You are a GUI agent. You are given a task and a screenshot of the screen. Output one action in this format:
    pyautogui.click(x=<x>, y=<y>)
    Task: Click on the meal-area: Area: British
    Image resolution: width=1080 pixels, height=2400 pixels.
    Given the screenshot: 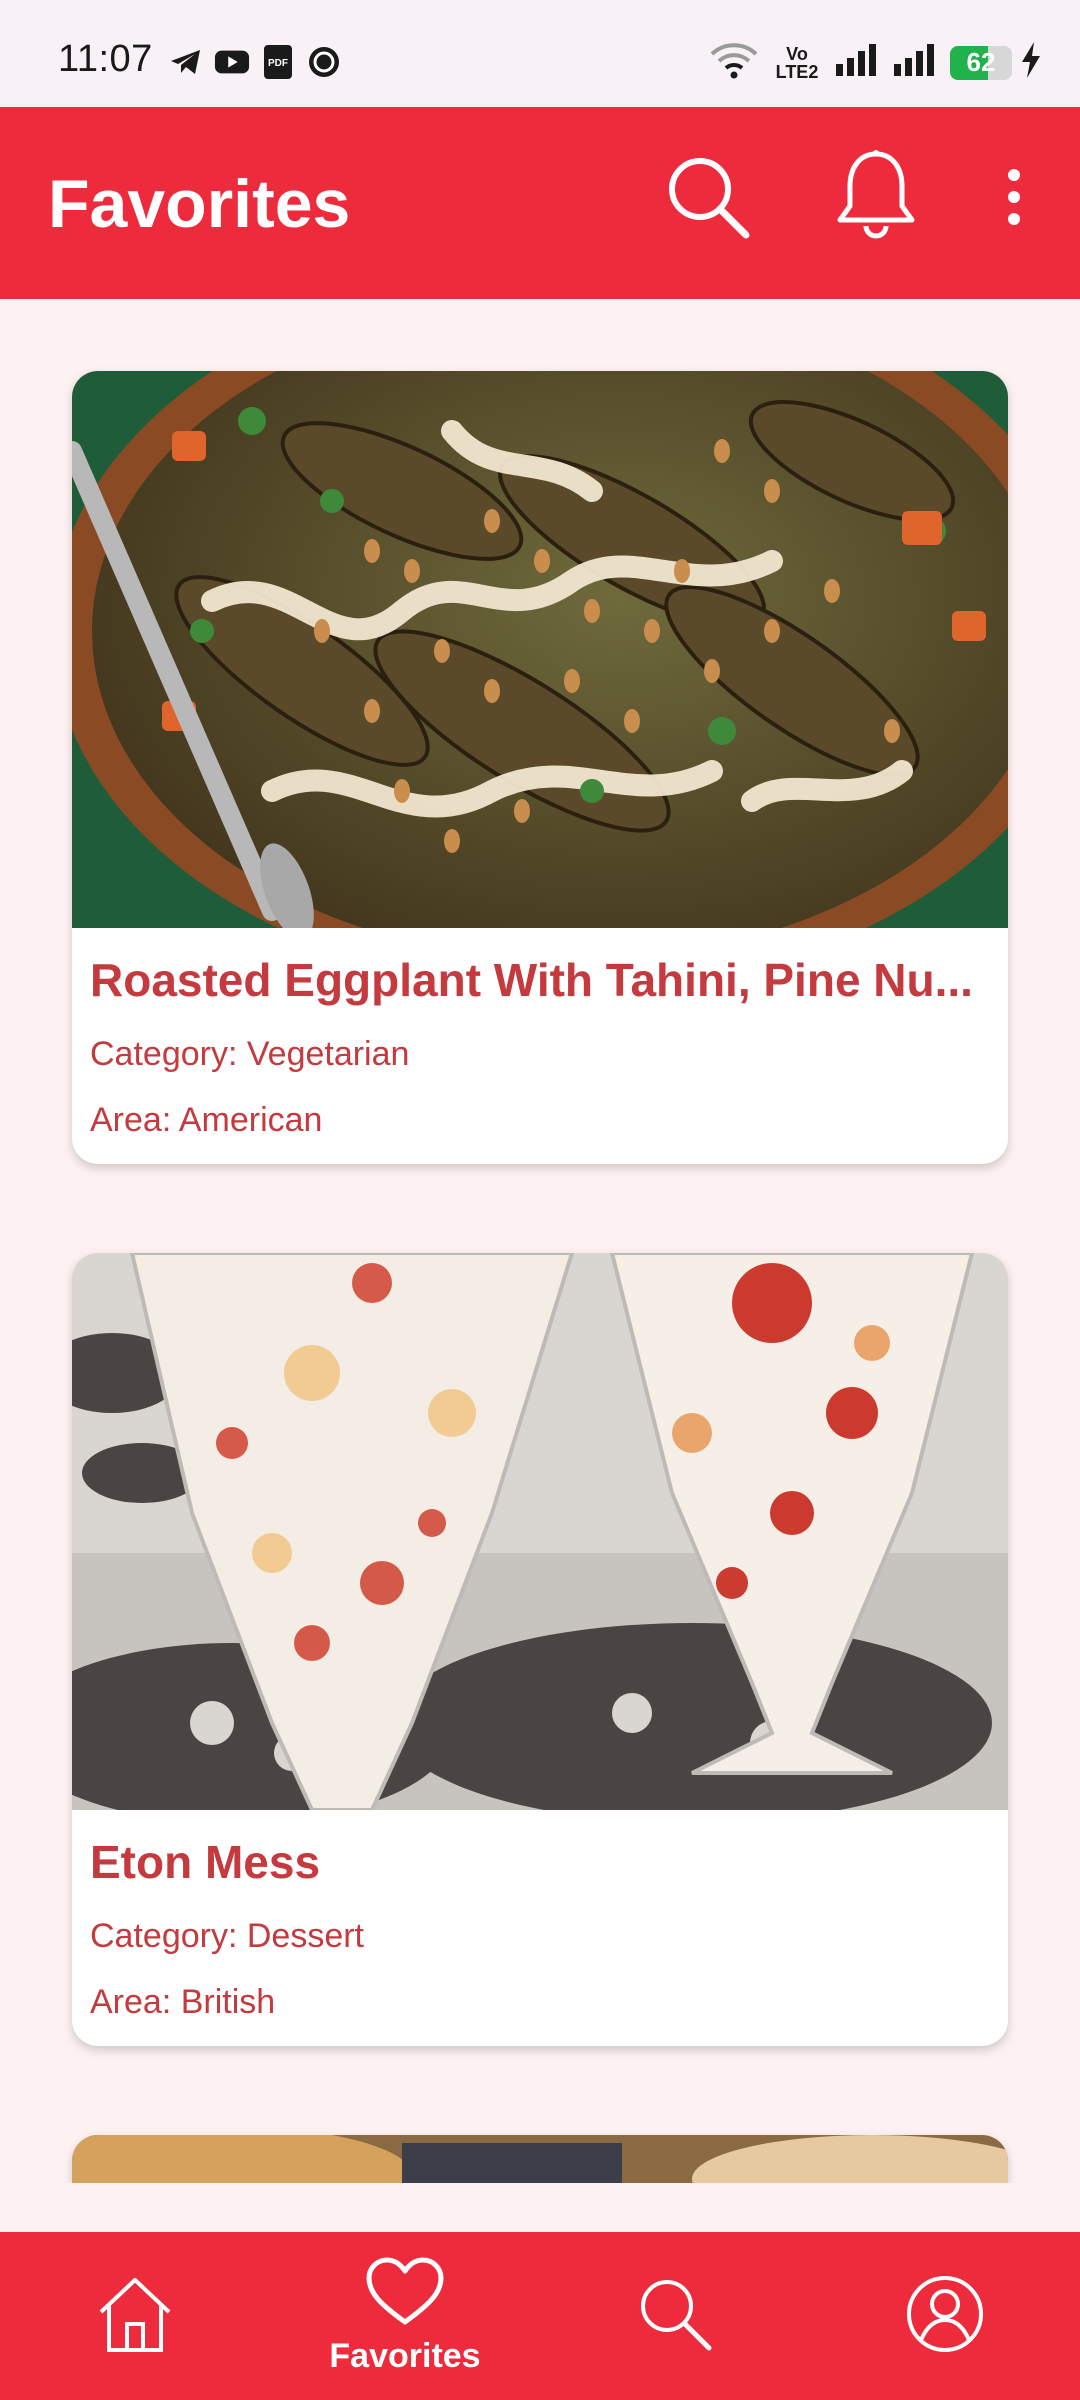 What is the action you would take?
    pyautogui.click(x=183, y=2002)
    